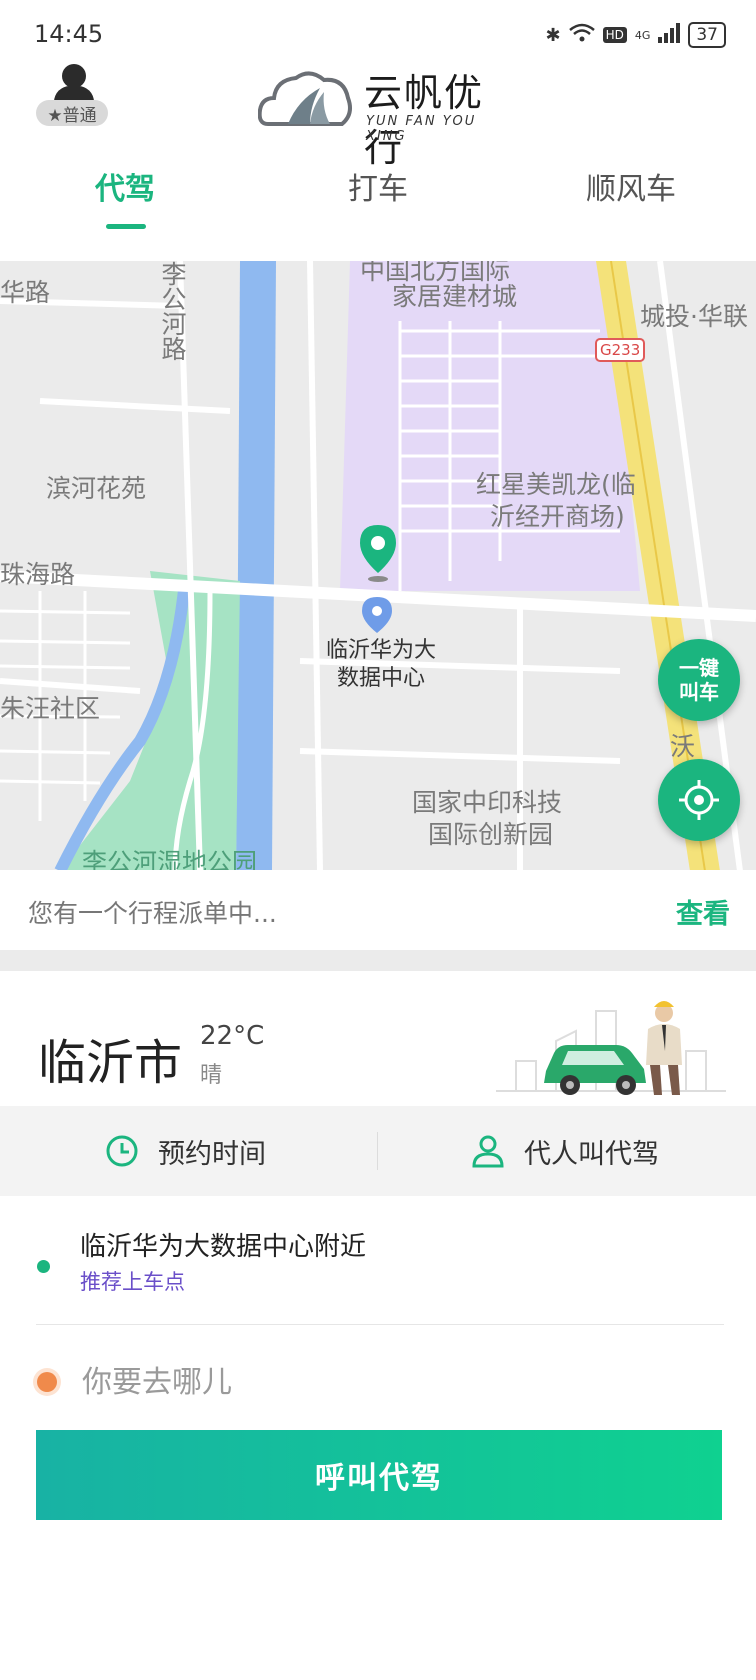 The height and width of the screenshot is (1680, 756). I want to click on map-label: 沂经开商场), so click(557, 516).